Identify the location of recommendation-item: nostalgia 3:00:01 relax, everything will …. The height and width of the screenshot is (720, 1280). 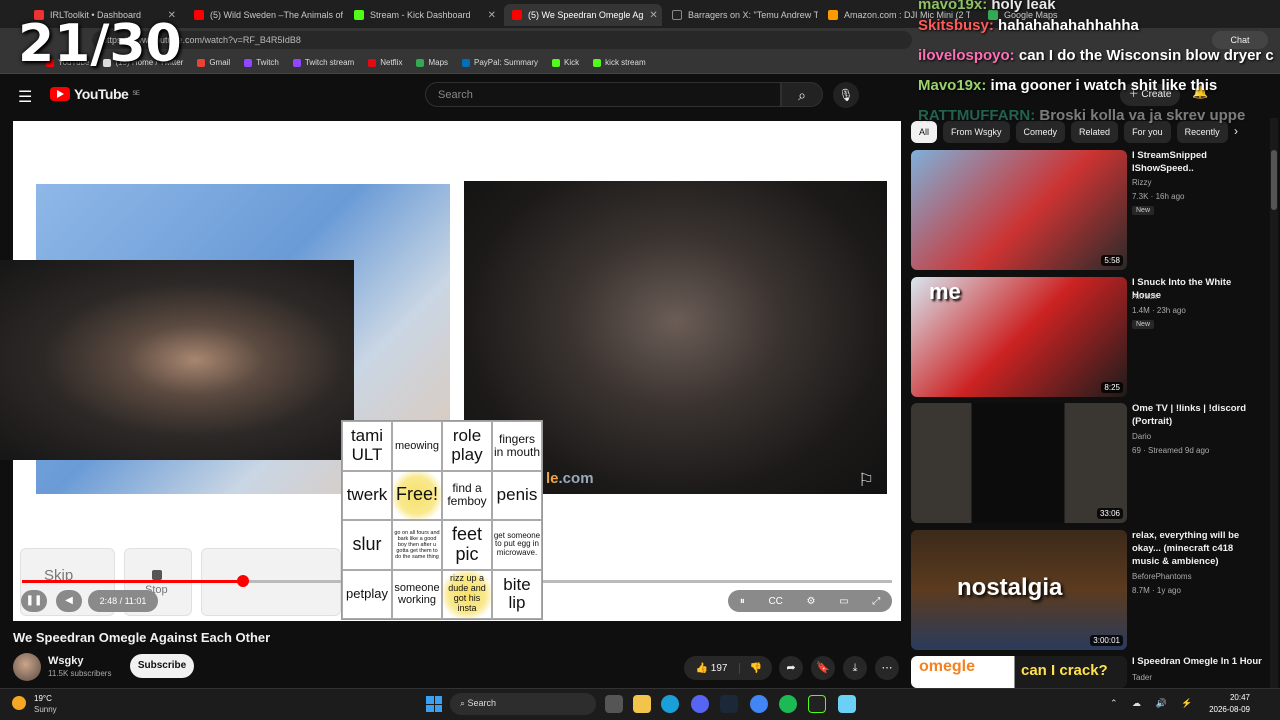
(1088, 590).